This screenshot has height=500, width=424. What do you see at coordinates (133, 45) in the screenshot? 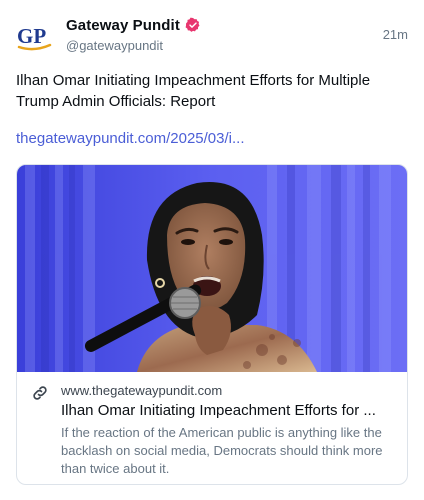
I see `author-handle: @gatewaypundit` at bounding box center [133, 45].